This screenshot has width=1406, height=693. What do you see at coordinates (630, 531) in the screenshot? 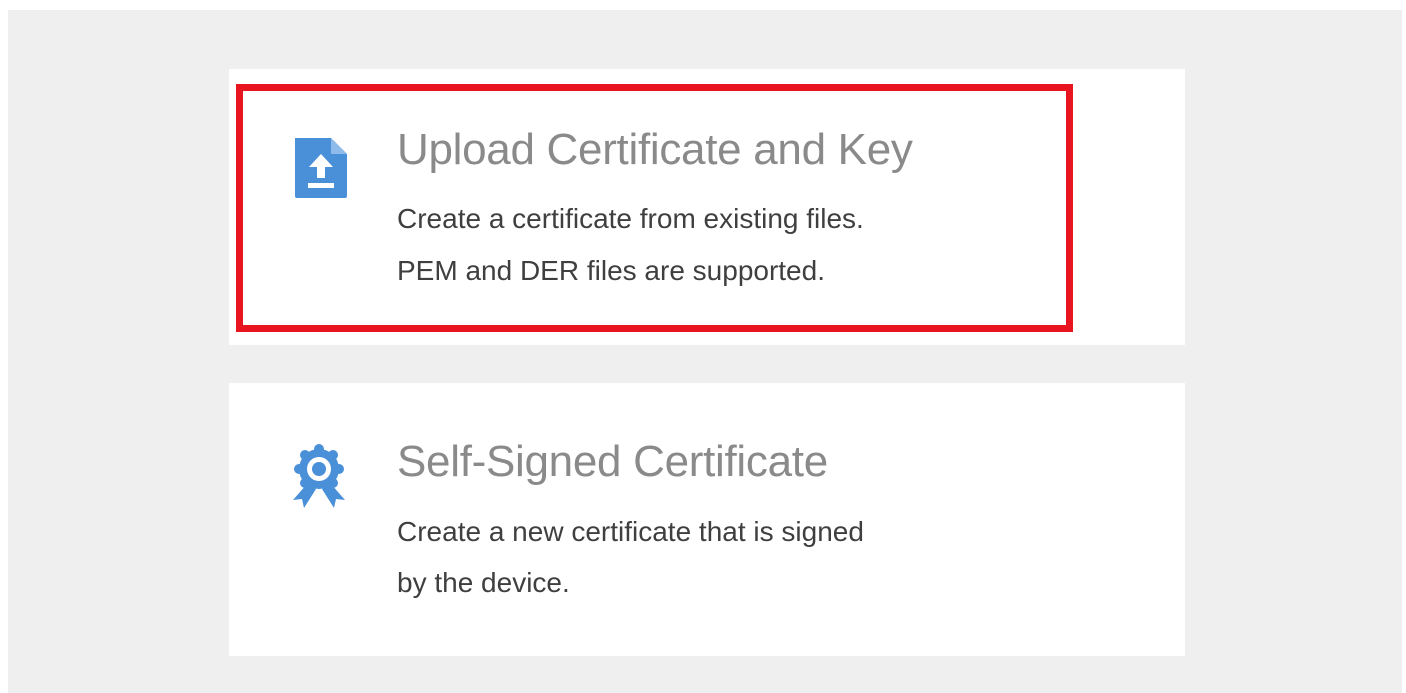
I see `self-signed-certificate-description-line-1: Create a new certificate that is signed` at bounding box center [630, 531].